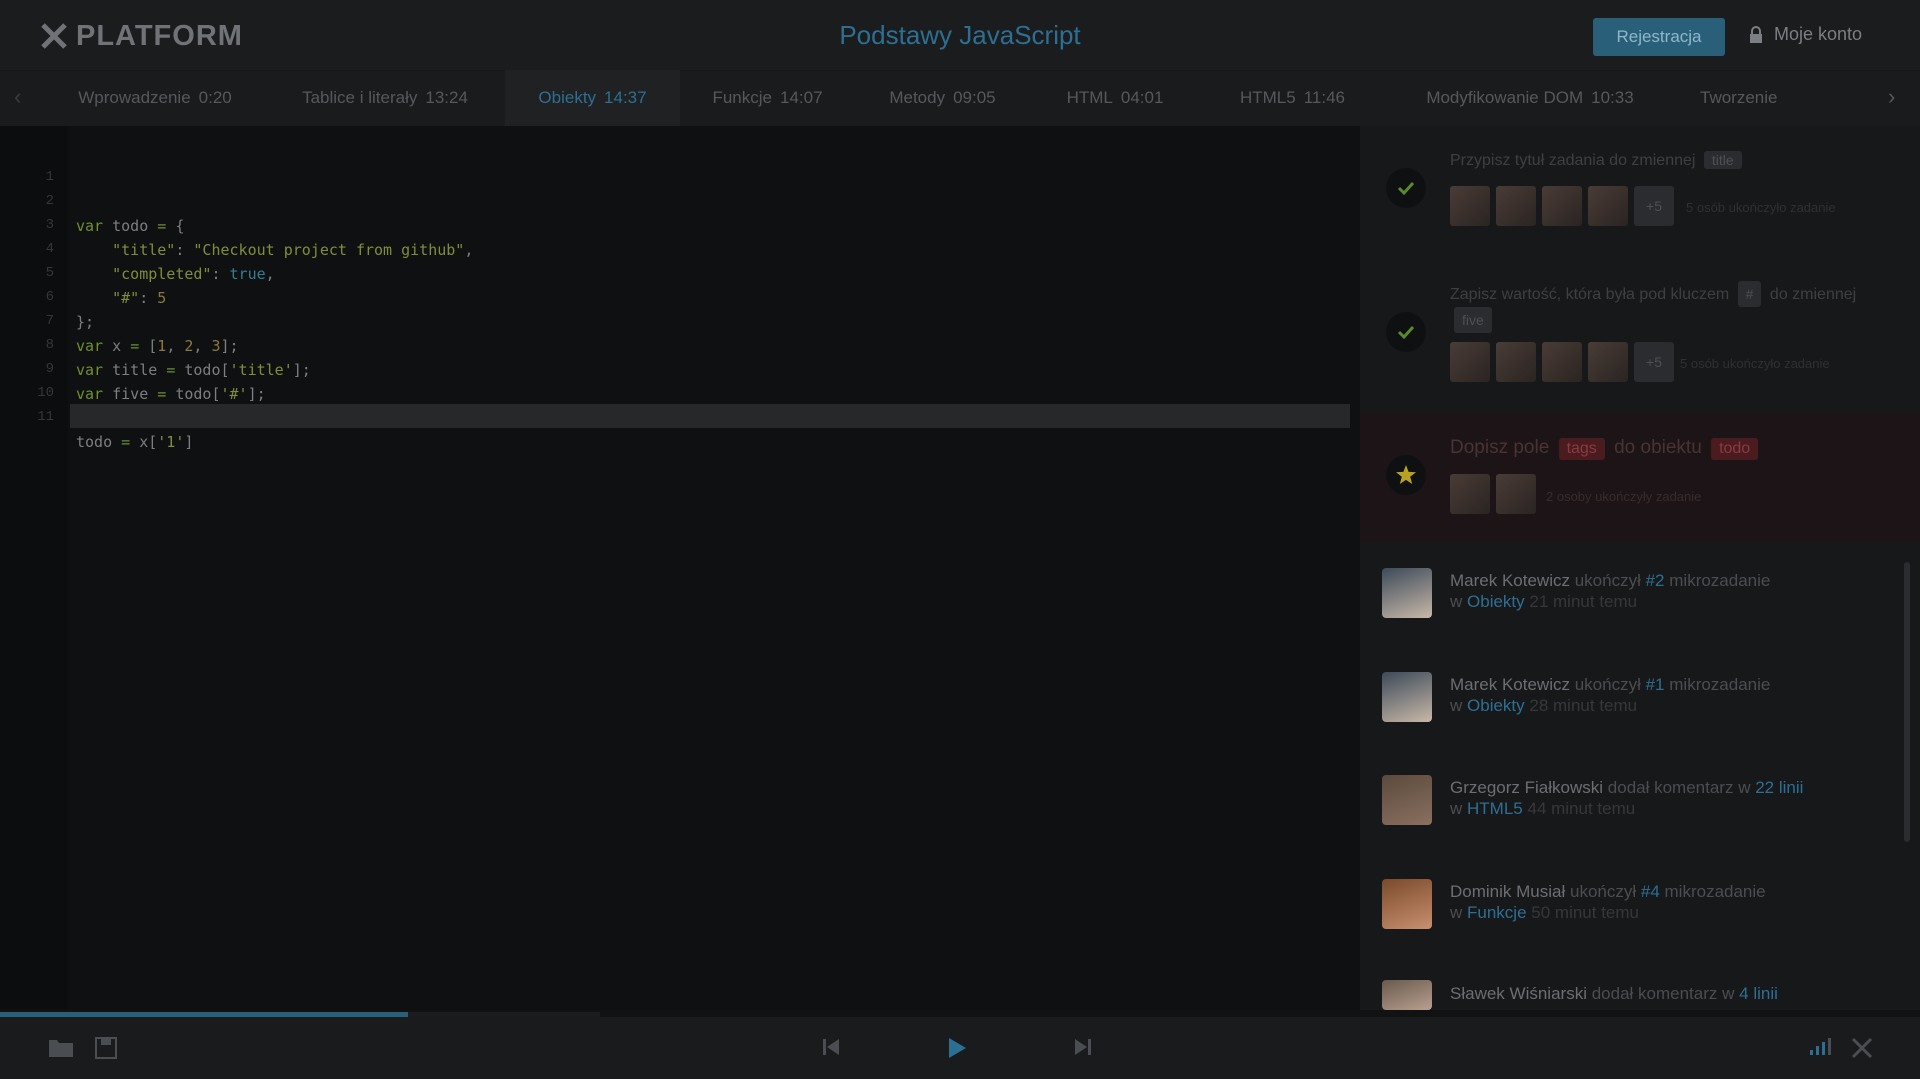  What do you see at coordinates (1581, 449) in the screenshot?
I see `code-chip: tags` at bounding box center [1581, 449].